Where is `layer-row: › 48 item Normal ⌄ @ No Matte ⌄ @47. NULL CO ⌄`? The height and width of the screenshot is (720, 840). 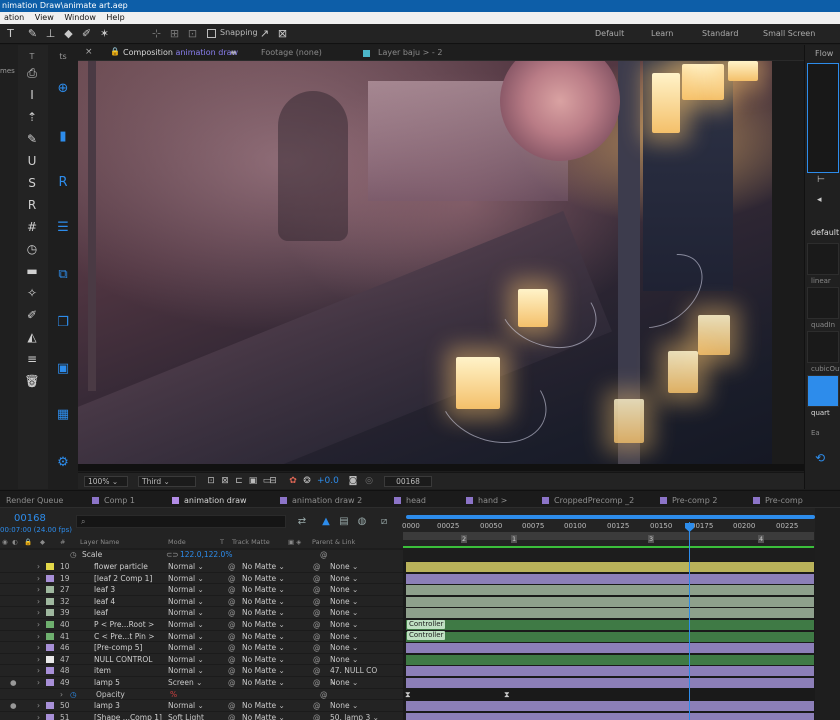
layer-row: › 48 item Normal ⌄ @ No Matte ⌄ @47. NULL CO ⌄ is located at coordinates (201, 675).